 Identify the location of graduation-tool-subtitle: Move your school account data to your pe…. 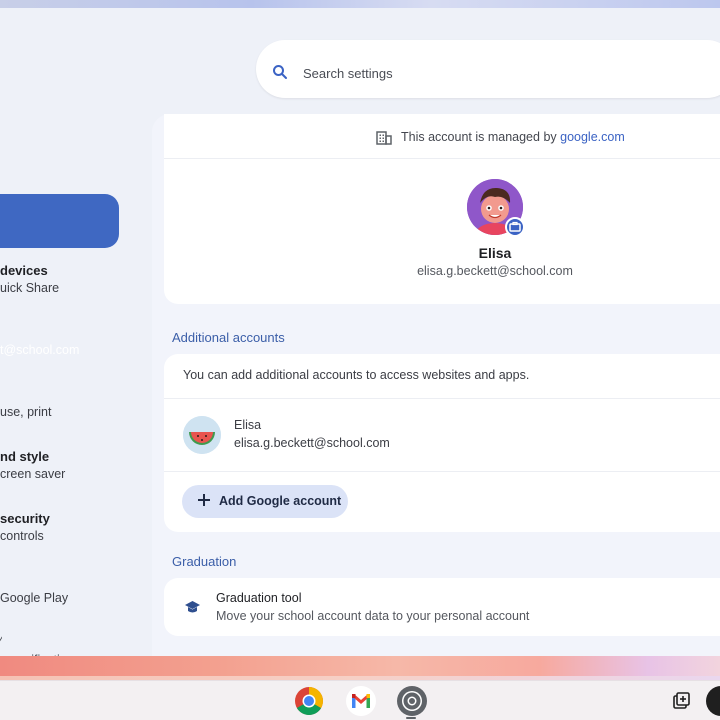
(373, 616).